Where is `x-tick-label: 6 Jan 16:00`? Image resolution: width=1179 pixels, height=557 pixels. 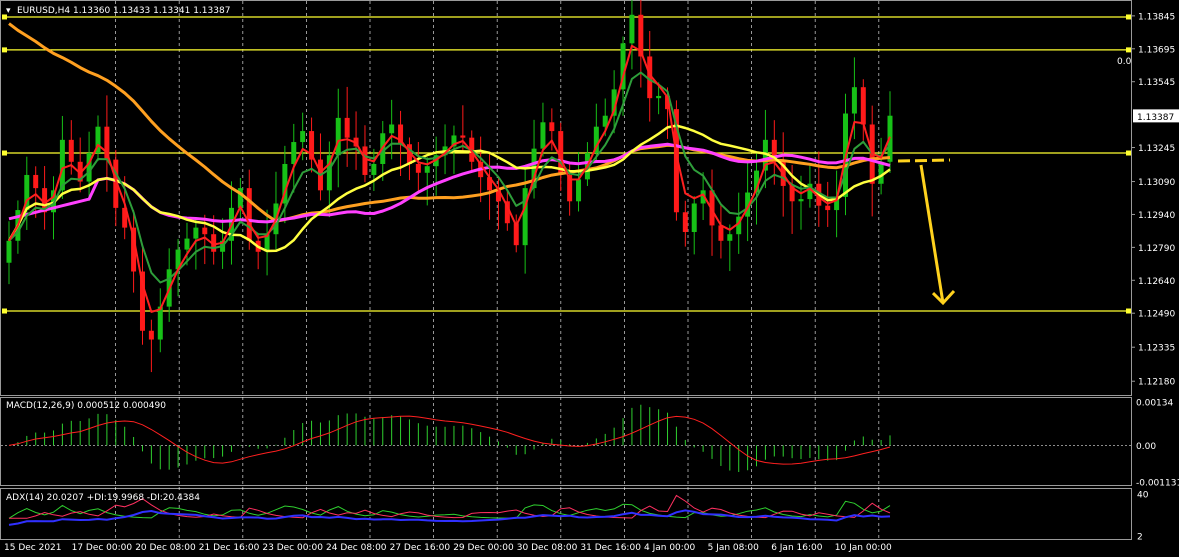 x-tick-label: 6 Jan 16:00 is located at coordinates (797, 548).